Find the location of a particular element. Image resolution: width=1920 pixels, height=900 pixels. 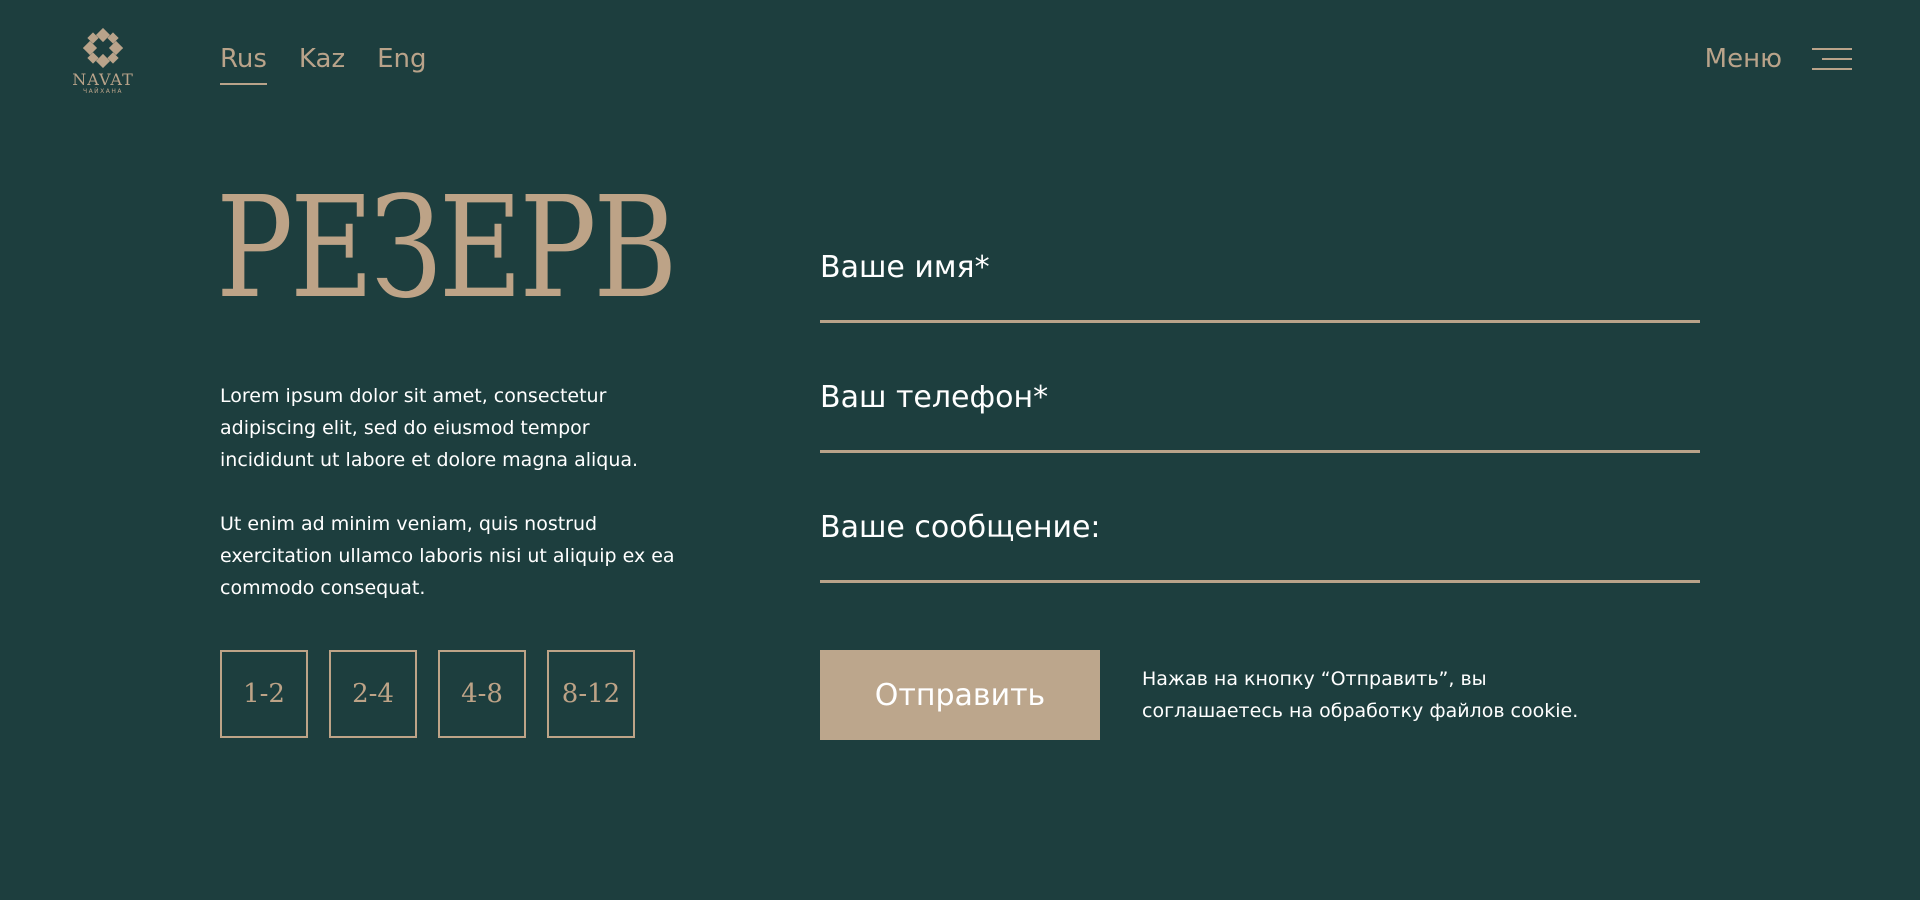

name-field: Ваше имя* is located at coordinates (1262, 281).